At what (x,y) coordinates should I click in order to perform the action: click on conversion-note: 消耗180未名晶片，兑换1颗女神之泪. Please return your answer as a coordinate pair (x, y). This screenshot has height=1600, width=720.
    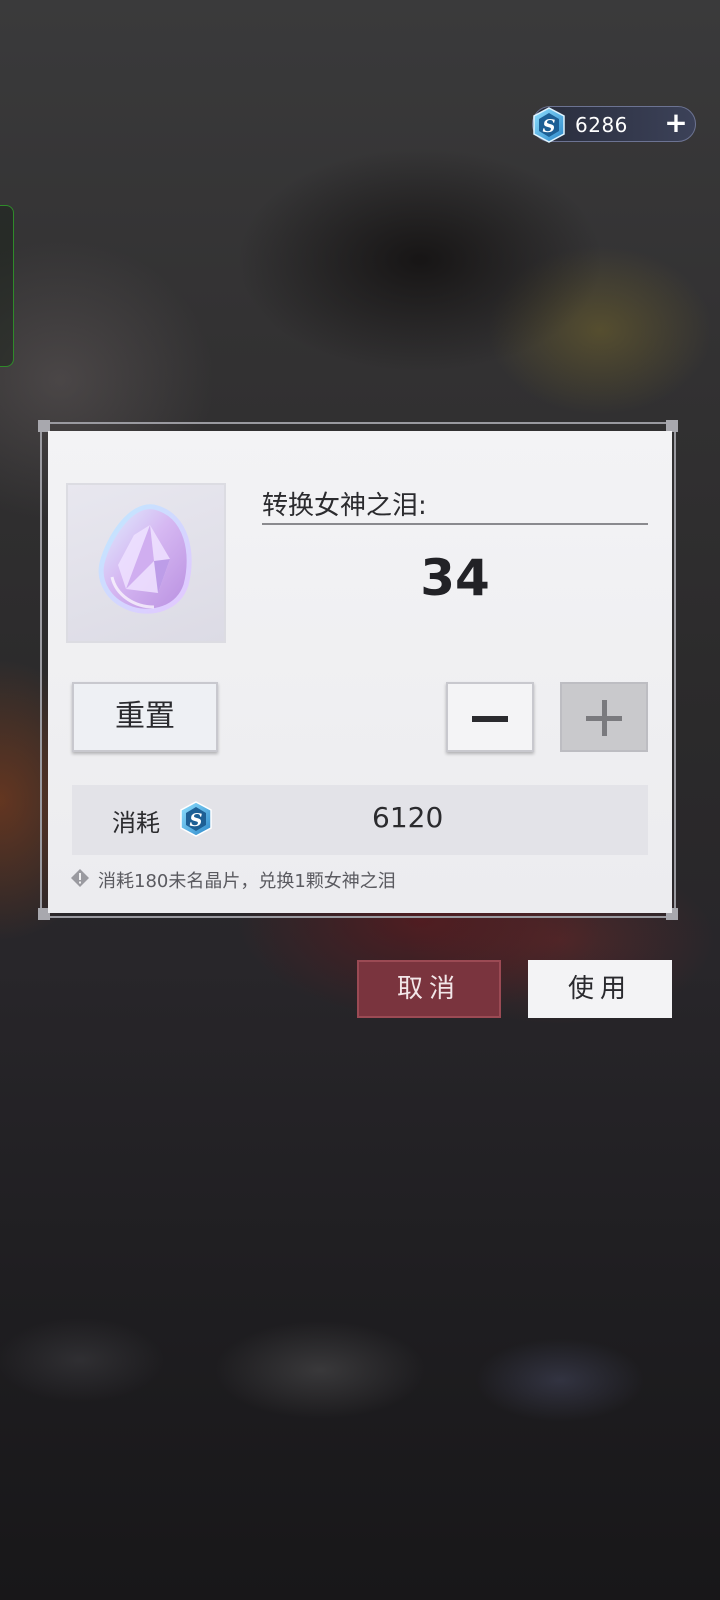
    Looking at the image, I should click on (247, 881).